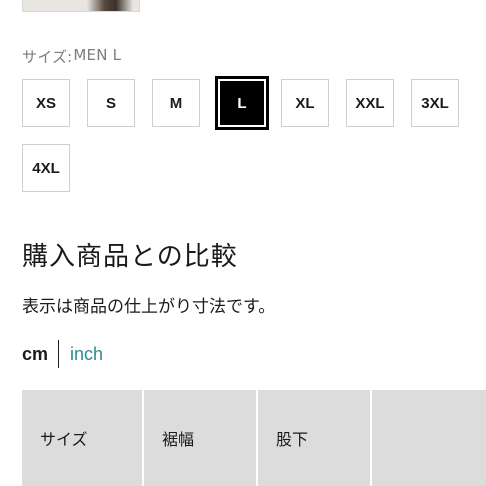 This screenshot has height=486, width=486. I want to click on unit-inch-option: inch, so click(81, 354).